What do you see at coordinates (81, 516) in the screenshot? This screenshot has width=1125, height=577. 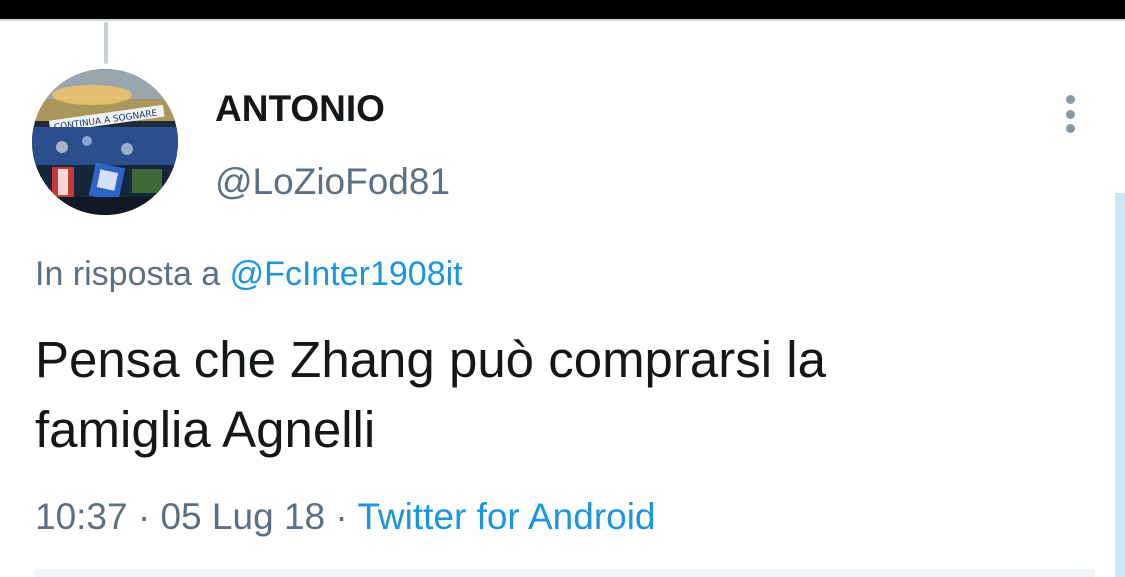 I see `tweet-time: 10:37` at bounding box center [81, 516].